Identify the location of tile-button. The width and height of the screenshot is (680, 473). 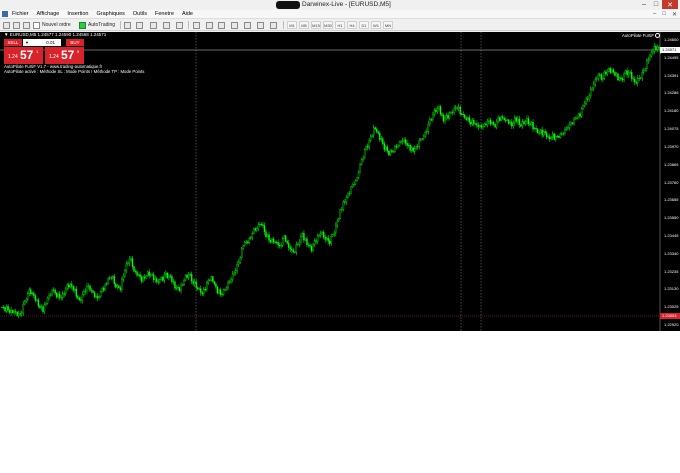
(235, 25).